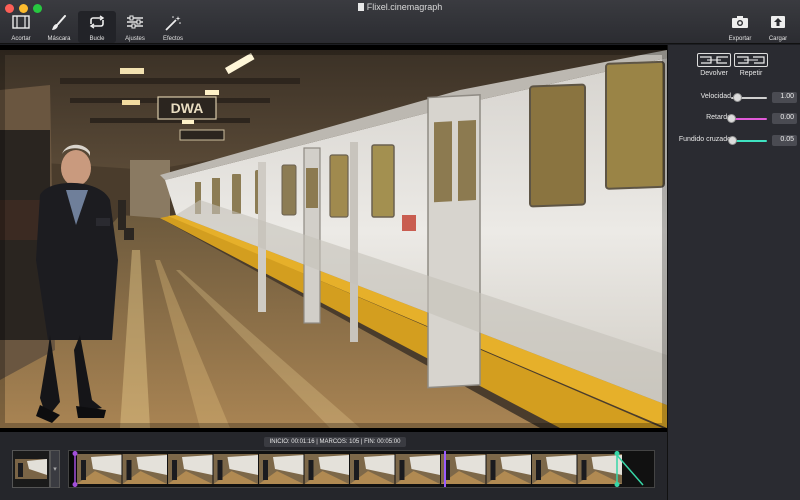 The image size is (800, 500). What do you see at coordinates (617, 453) in the screenshot?
I see `loop-end-handle-top` at bounding box center [617, 453].